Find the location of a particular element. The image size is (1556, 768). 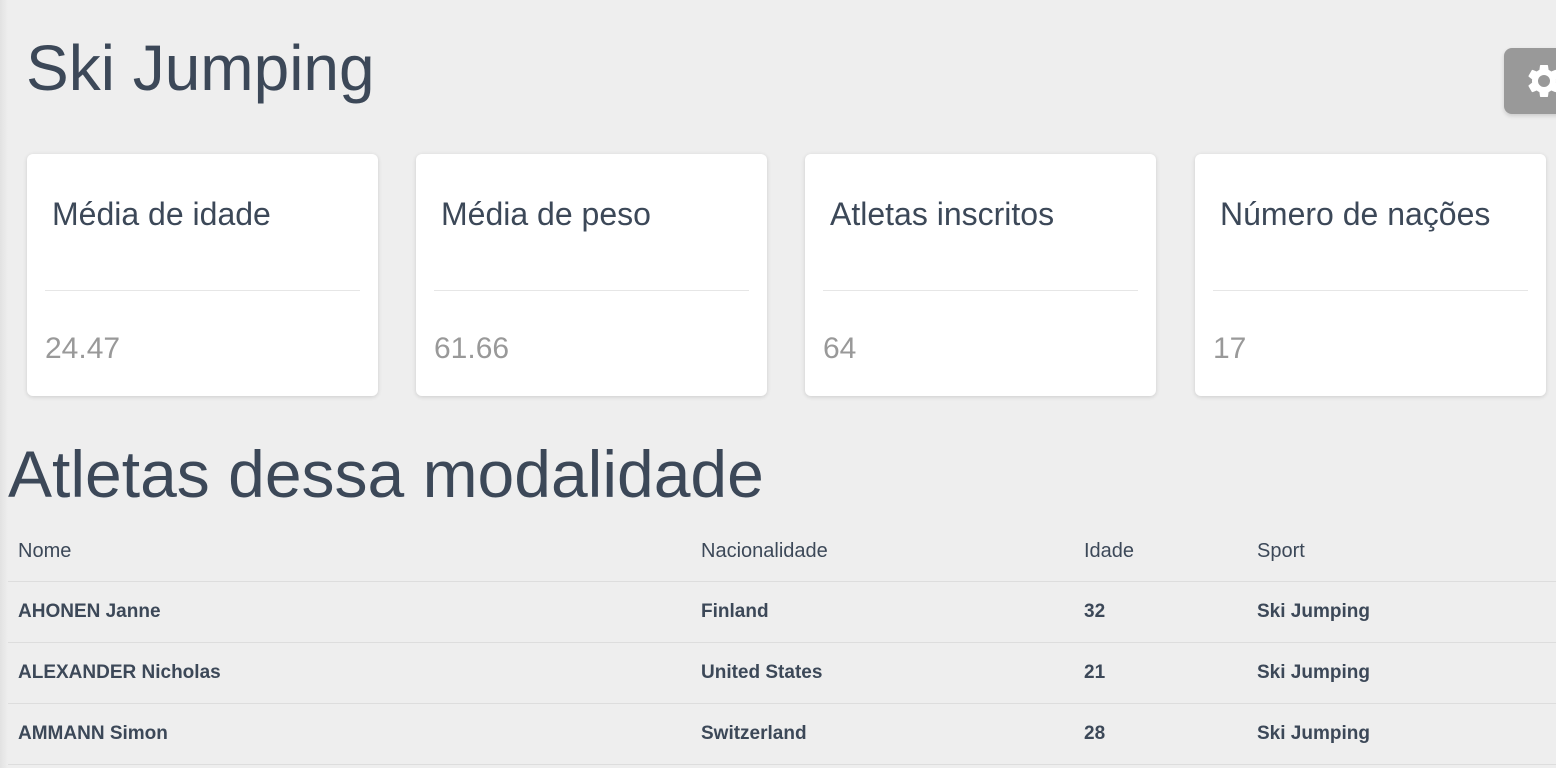

stat-card-value: 17 is located at coordinates (1230, 348).